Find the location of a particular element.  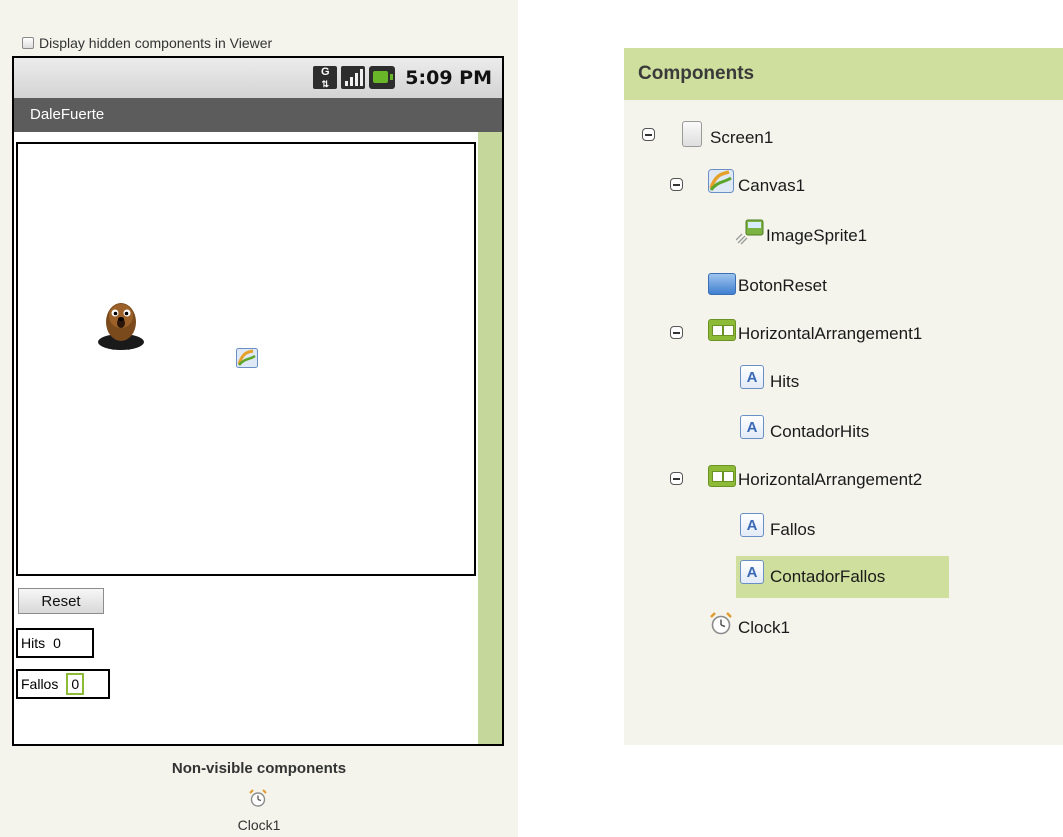

tree-item-label: Hits is located at coordinates (785, 381).